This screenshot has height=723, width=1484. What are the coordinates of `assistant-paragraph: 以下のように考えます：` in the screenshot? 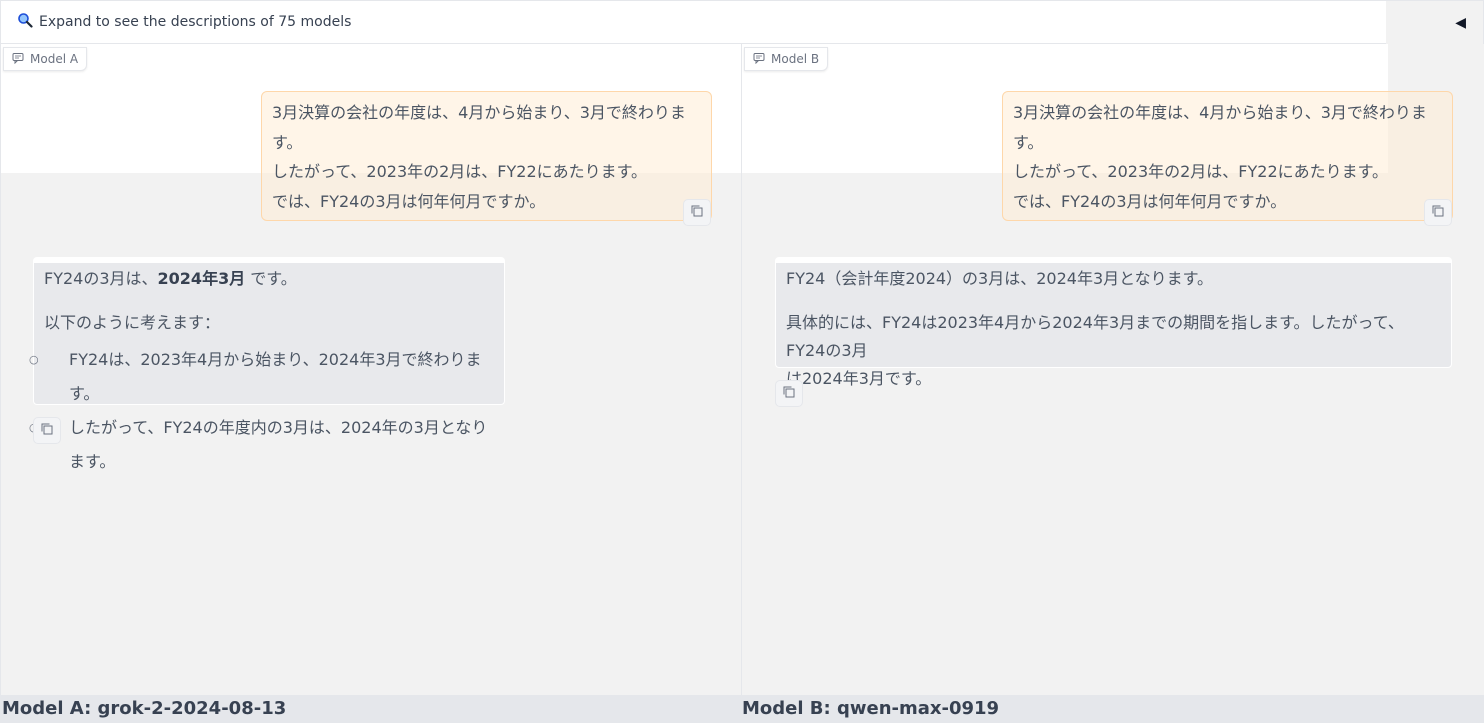 It's located at (132, 322).